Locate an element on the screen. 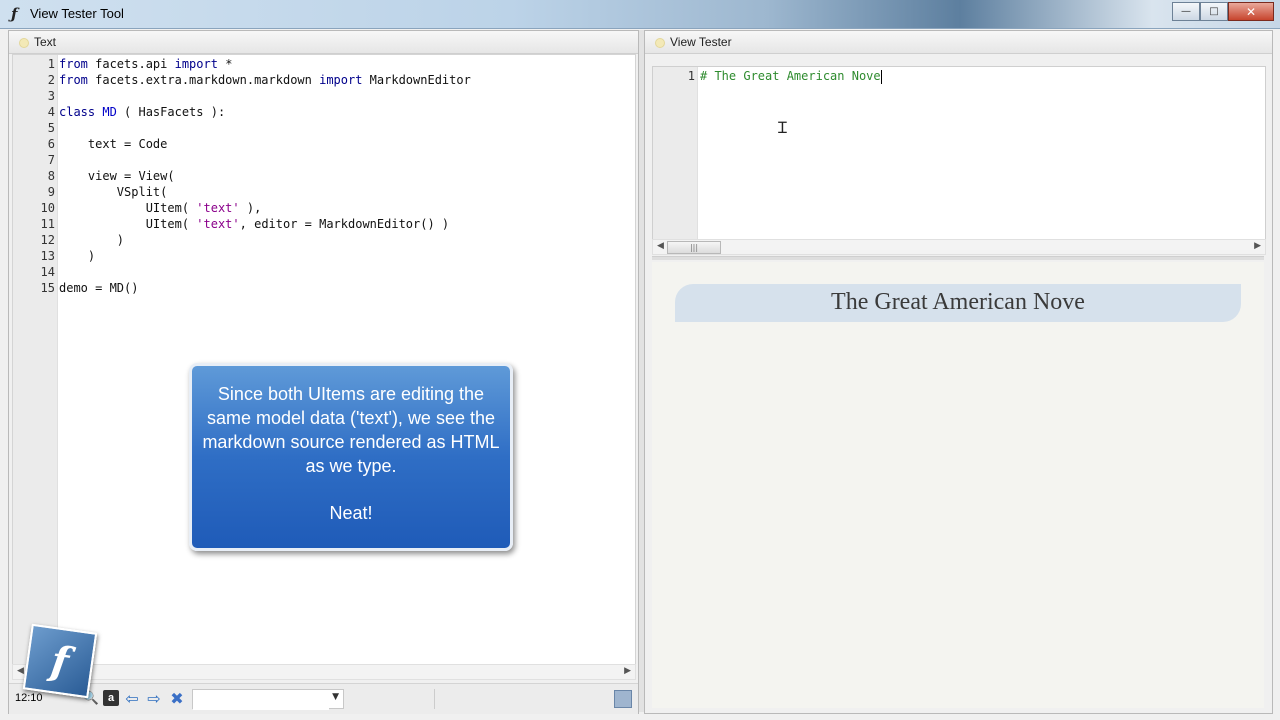 The width and height of the screenshot is (1280, 720). line-number: 4 is located at coordinates (51, 112).